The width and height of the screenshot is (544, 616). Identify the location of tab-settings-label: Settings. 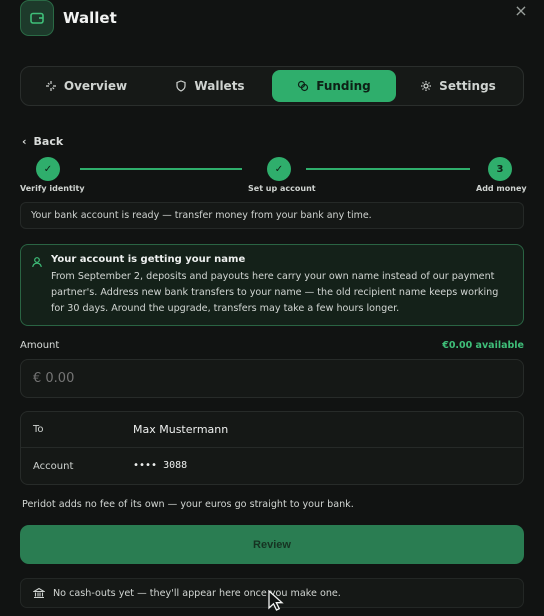
(467, 86).